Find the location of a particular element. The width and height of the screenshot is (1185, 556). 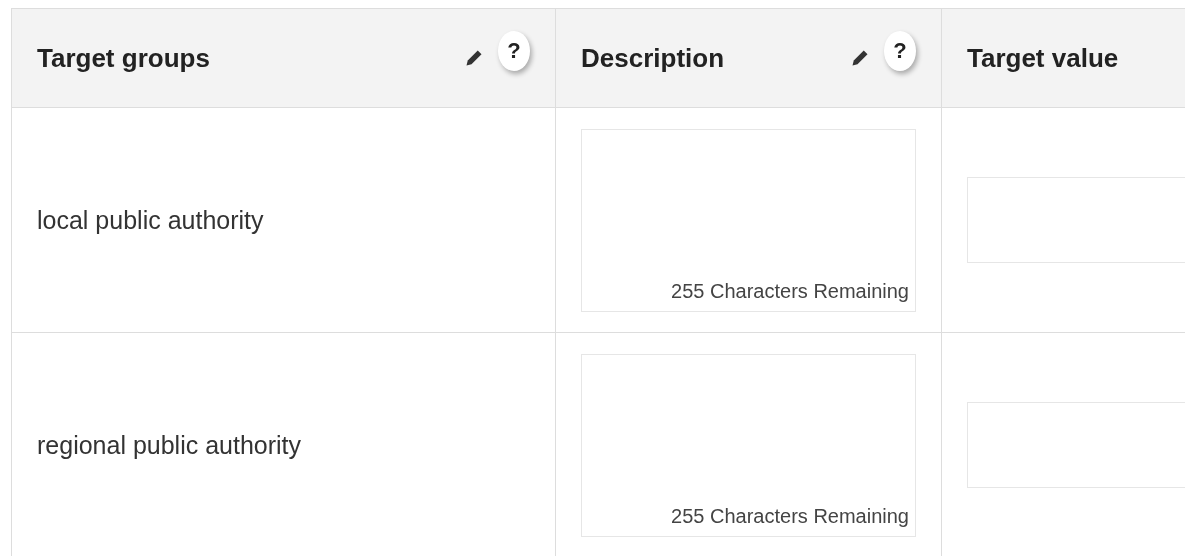

column-title: Target value is located at coordinates (1043, 58).